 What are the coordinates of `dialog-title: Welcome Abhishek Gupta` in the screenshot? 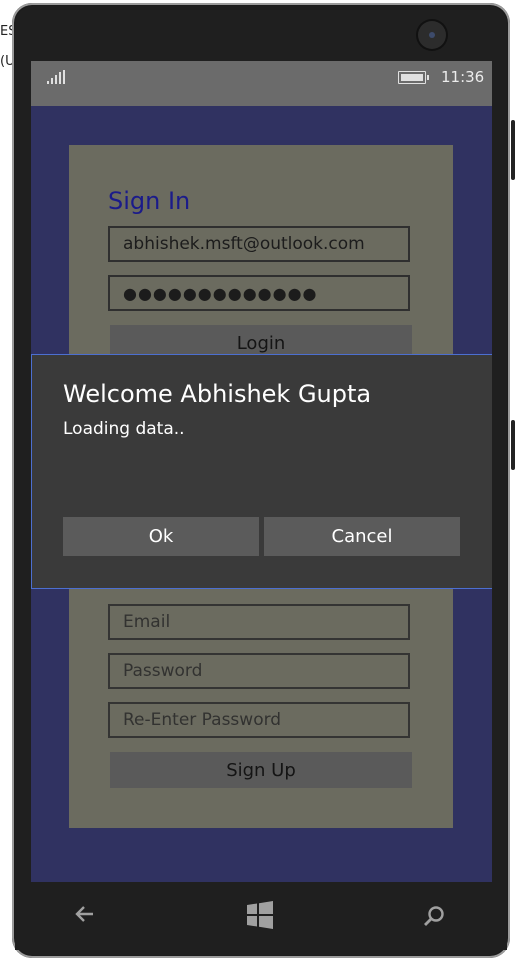 It's located at (217, 394).